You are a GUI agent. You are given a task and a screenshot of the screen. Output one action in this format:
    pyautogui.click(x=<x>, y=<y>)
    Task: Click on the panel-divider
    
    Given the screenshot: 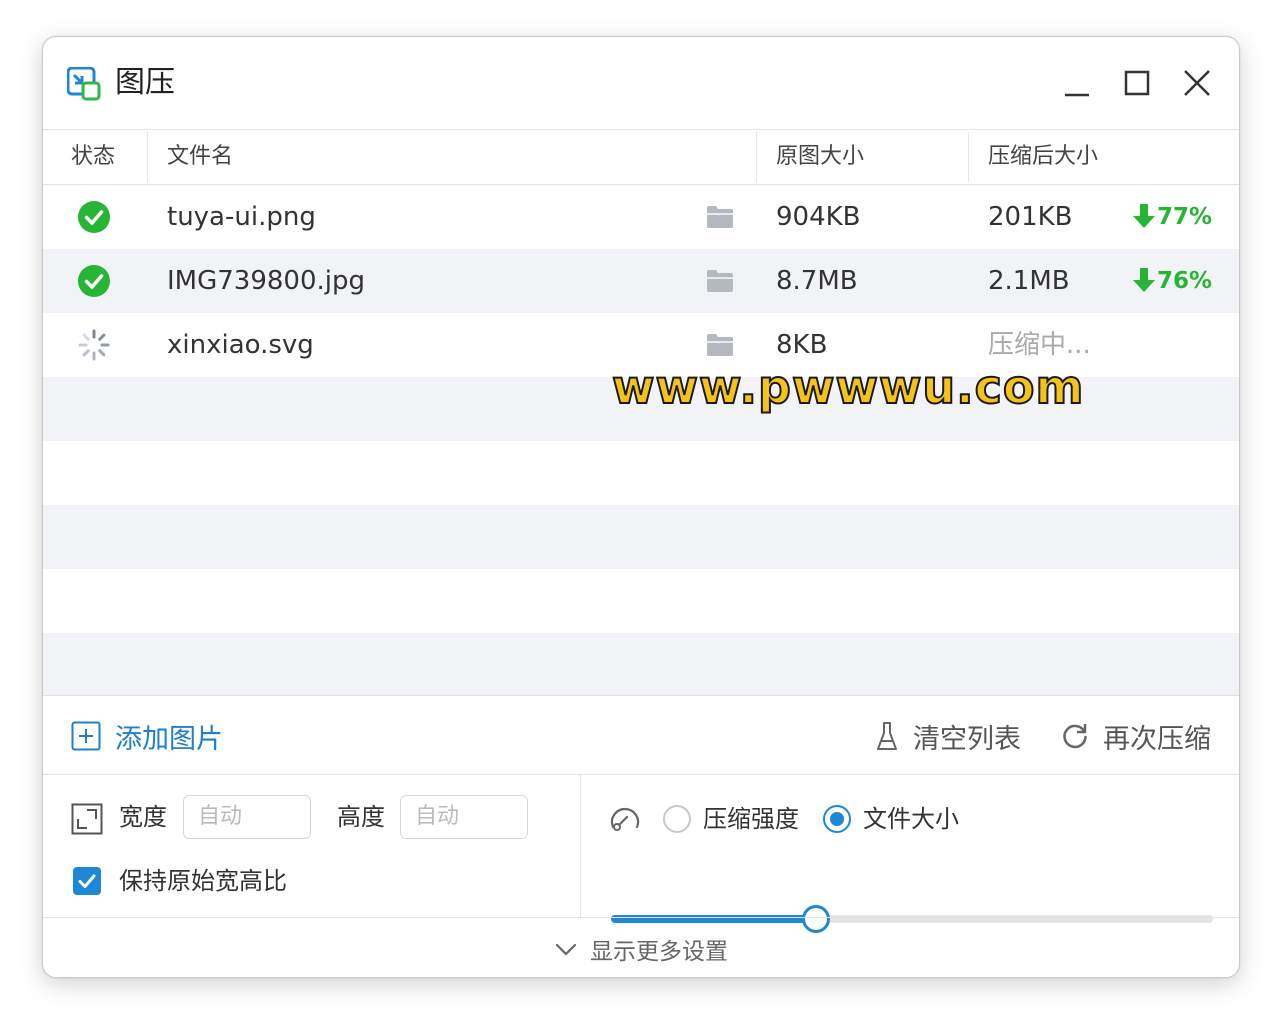 What is the action you would take?
    pyautogui.click(x=580, y=846)
    